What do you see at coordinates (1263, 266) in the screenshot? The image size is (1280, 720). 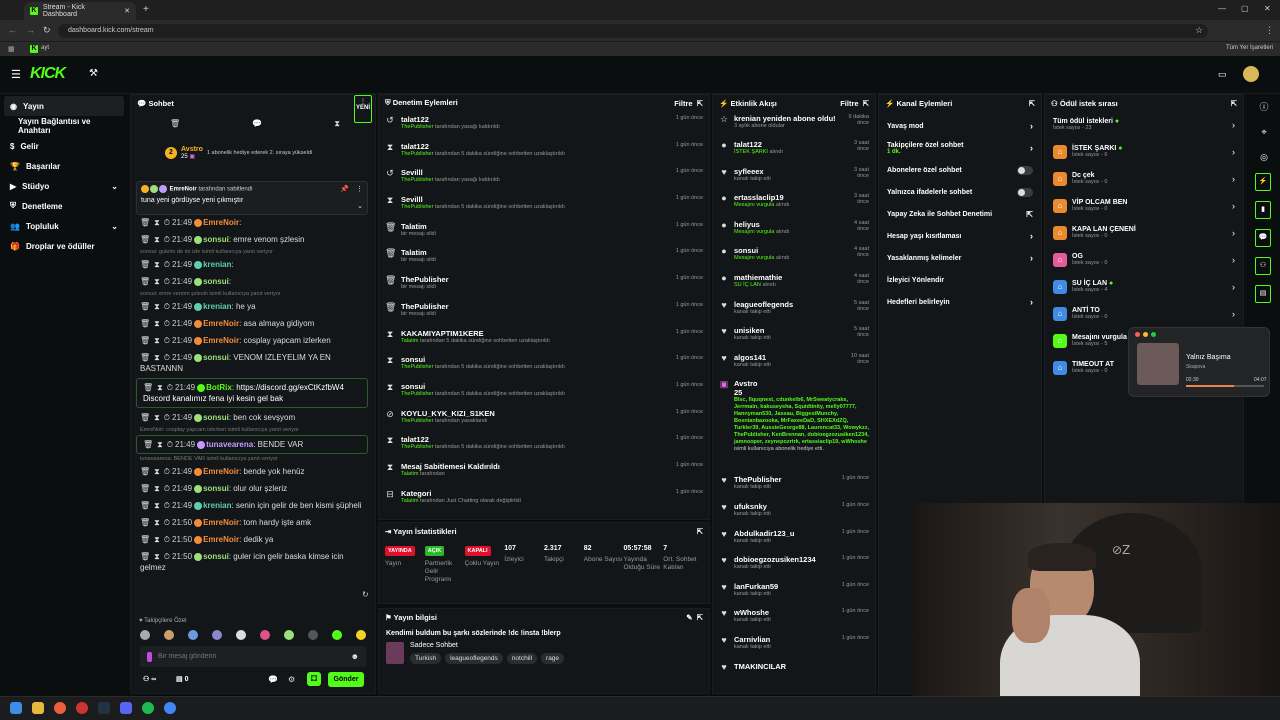 I see `rail-button: ⚇` at bounding box center [1263, 266].